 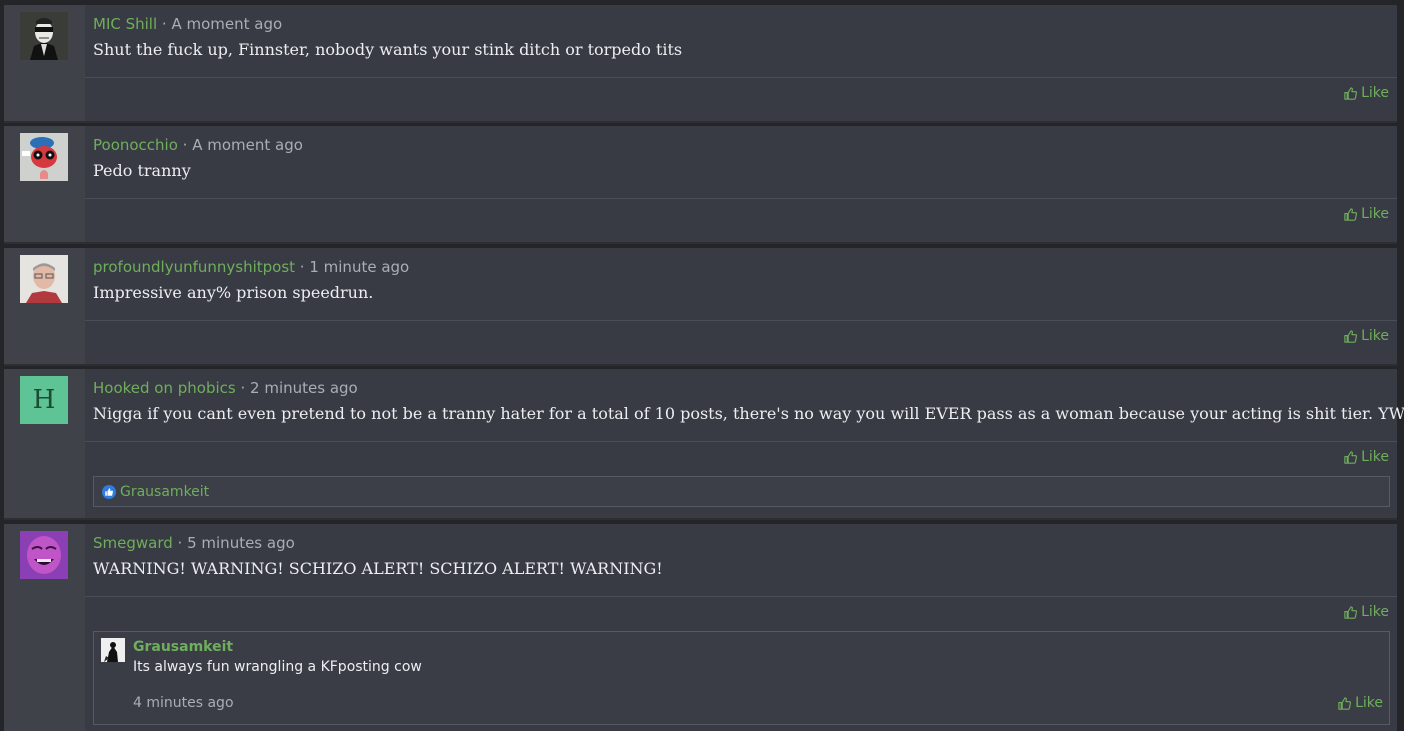 What do you see at coordinates (44, 400) in the screenshot?
I see `avatar: H` at bounding box center [44, 400].